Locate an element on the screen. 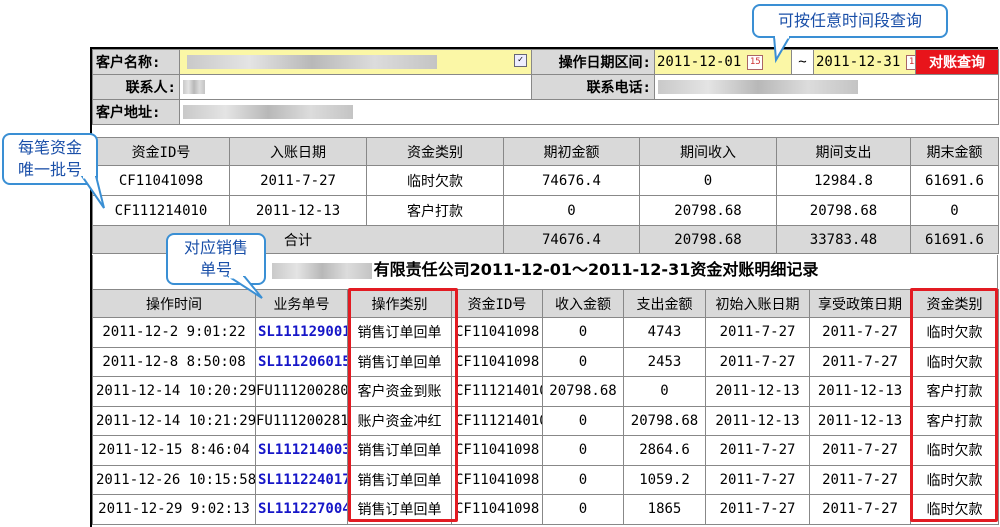 This screenshot has height=527, width=1000. summary-col-header: 资金ID号 is located at coordinates (161, 151).